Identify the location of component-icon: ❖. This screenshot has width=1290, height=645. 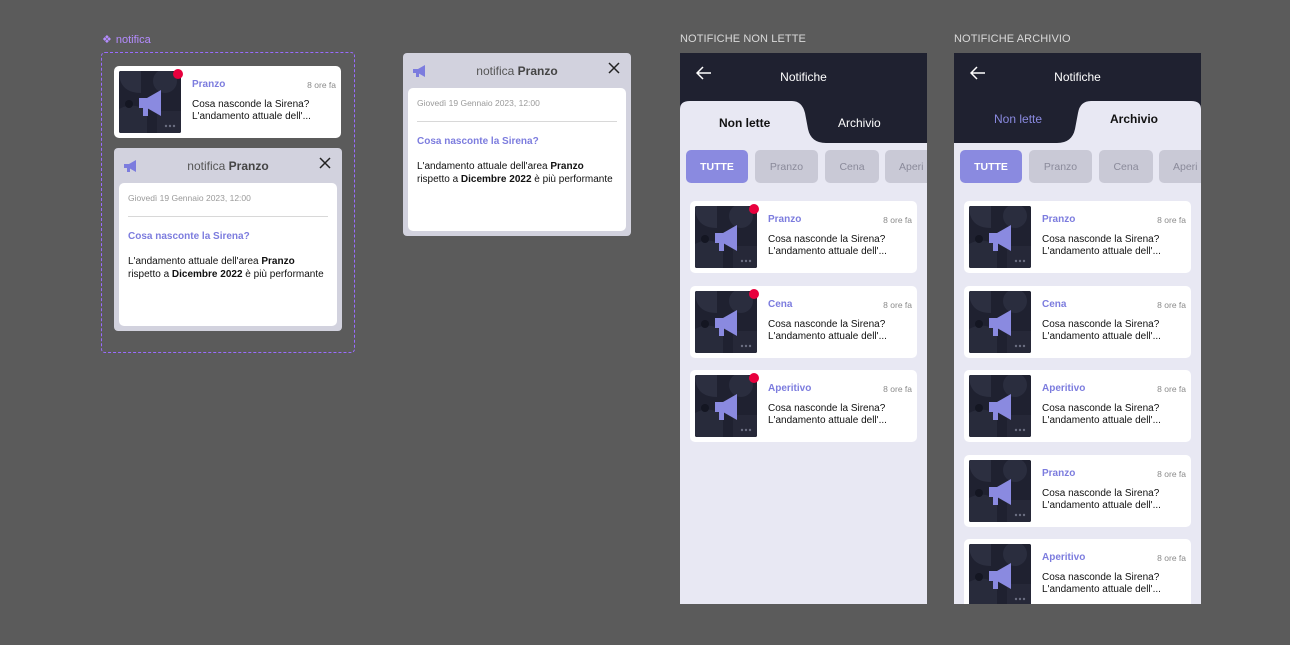
(107, 40).